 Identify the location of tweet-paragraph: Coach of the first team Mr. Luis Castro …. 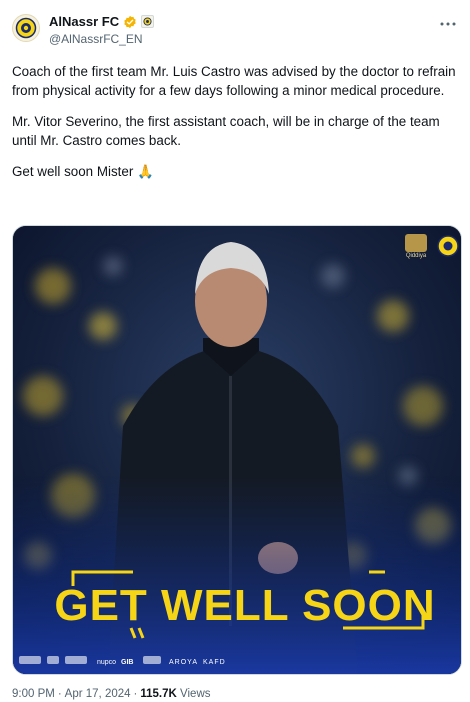
(234, 81).